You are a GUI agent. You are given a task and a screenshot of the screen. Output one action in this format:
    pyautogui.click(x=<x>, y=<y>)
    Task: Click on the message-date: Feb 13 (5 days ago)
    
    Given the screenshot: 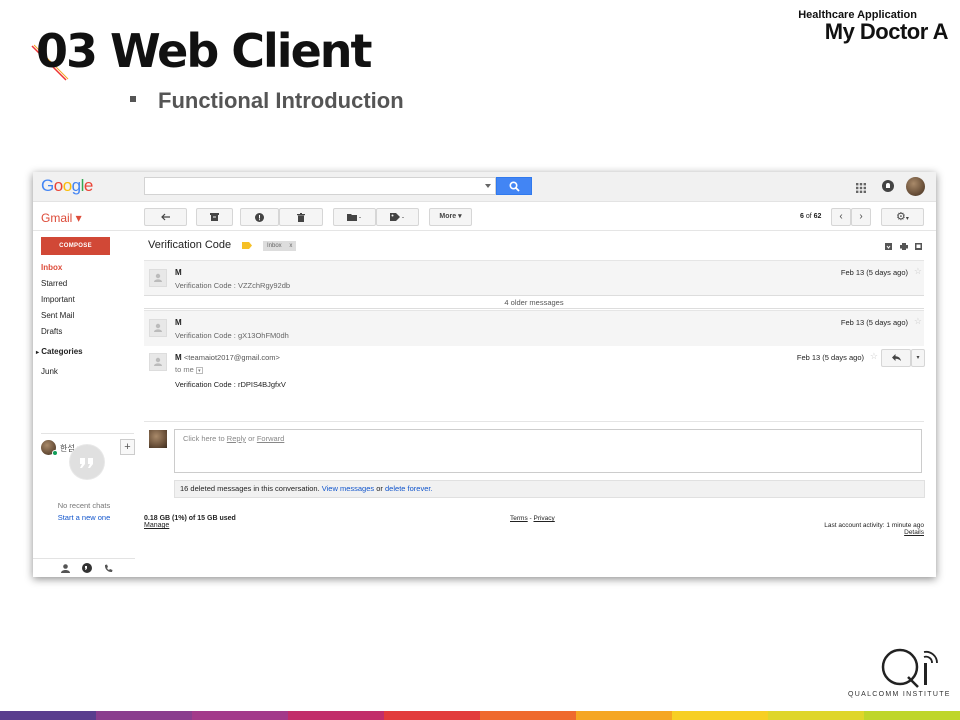 What is the action you would take?
    pyautogui.click(x=830, y=357)
    